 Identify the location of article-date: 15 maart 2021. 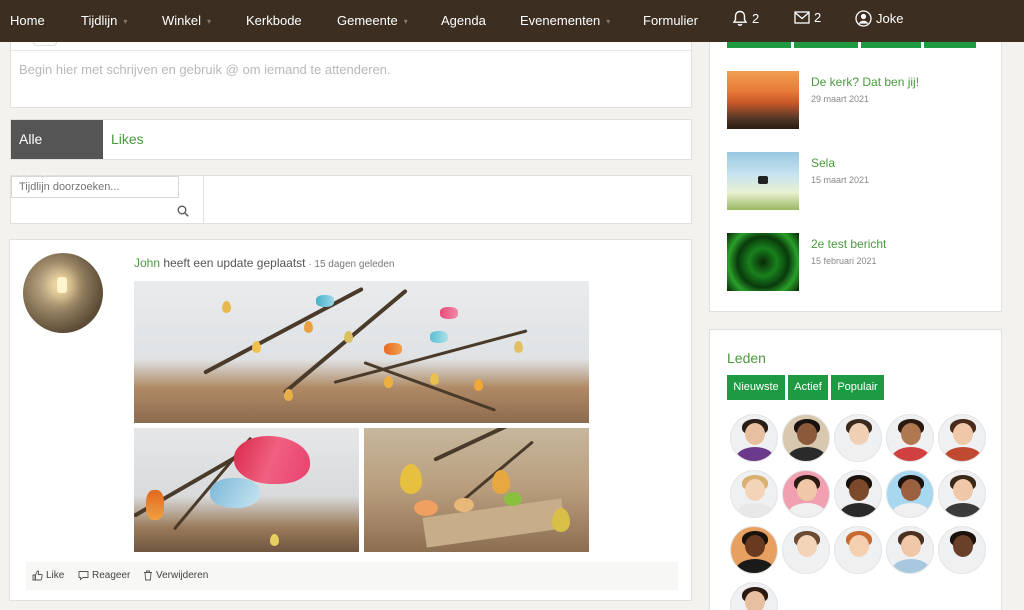
(840, 180).